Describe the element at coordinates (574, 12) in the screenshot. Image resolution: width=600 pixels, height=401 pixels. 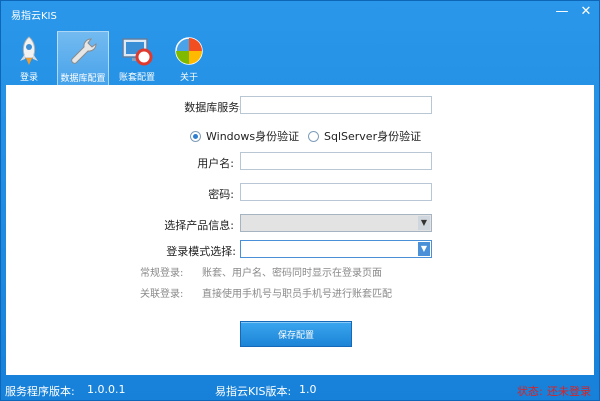
I see `window-controls: — ✕` at that location.